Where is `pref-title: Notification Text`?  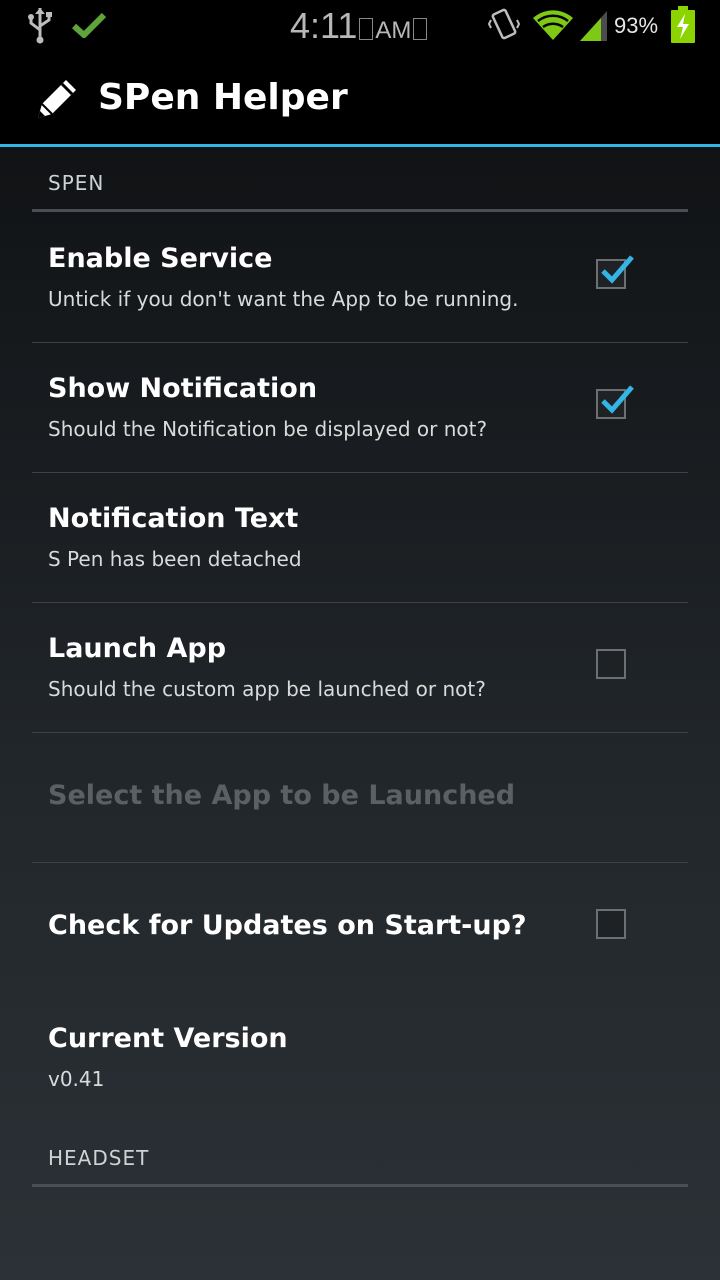 pref-title: Notification Text is located at coordinates (173, 518).